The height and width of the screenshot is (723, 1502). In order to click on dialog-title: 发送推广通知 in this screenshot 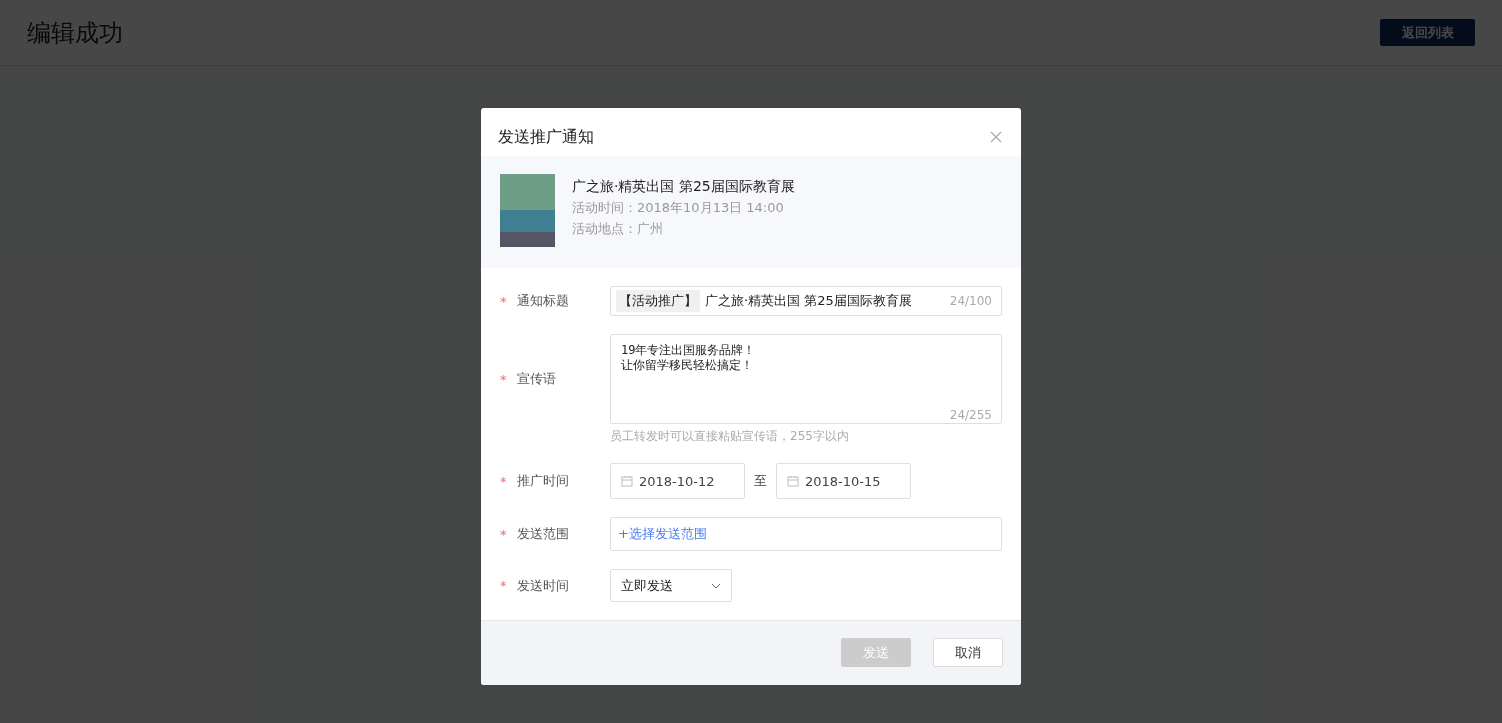, I will do `click(546, 137)`.